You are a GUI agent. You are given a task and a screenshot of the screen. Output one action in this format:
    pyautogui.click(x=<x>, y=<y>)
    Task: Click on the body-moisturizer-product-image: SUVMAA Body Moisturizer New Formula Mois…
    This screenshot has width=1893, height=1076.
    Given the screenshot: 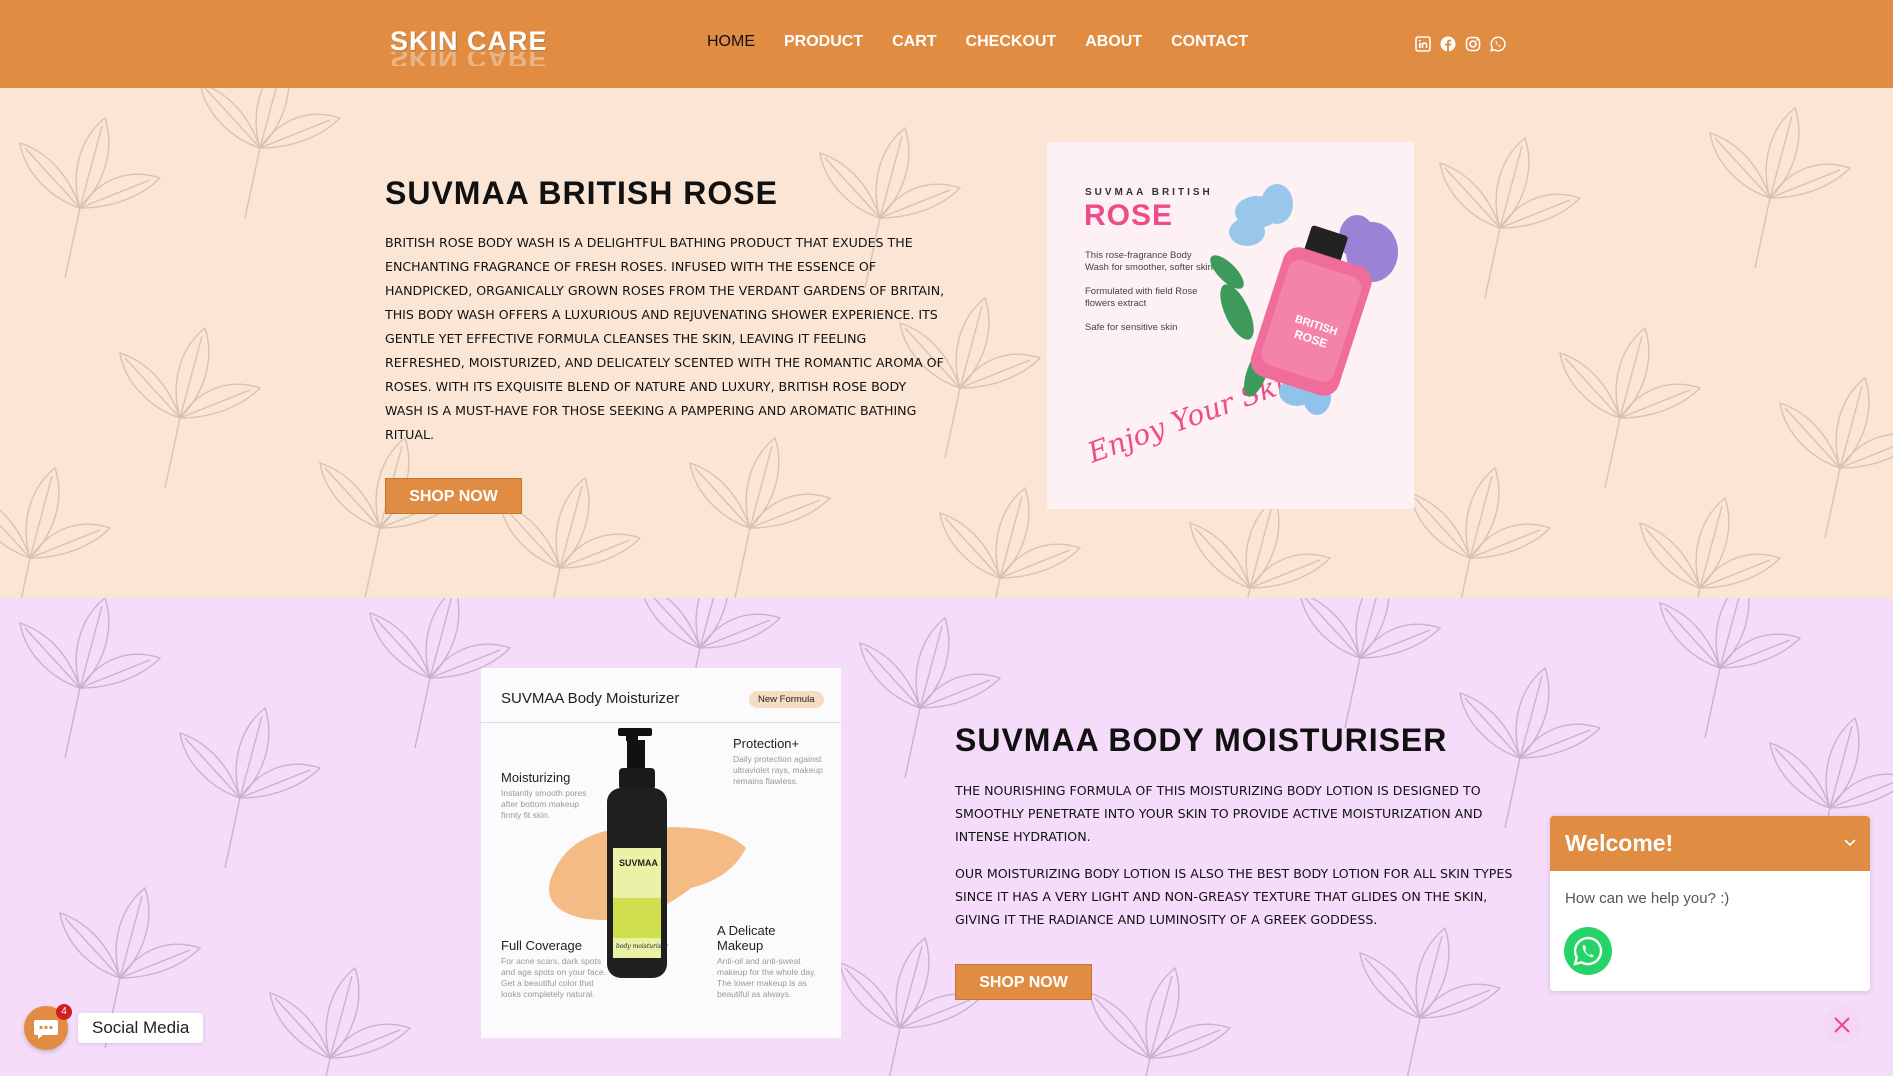 What is the action you would take?
    pyautogui.click(x=661, y=853)
    